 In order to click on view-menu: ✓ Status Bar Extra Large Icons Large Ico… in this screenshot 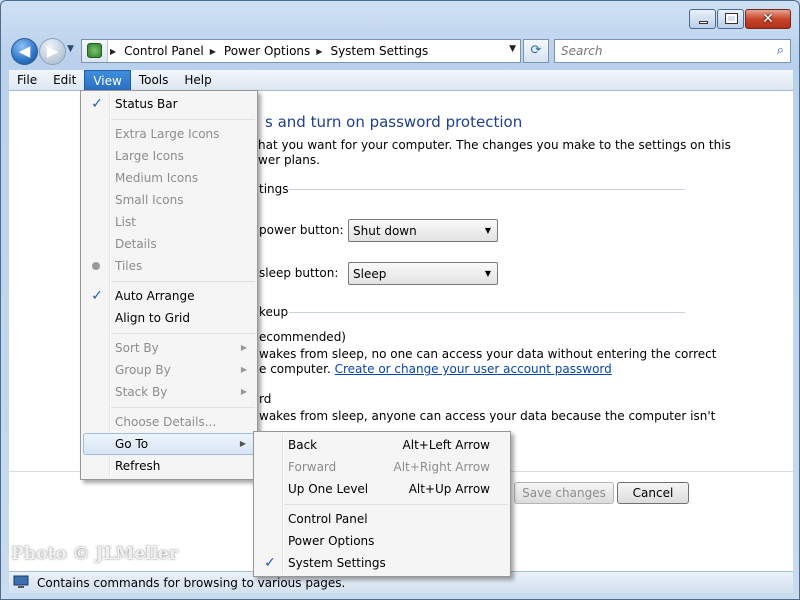, I will do `click(169, 285)`.